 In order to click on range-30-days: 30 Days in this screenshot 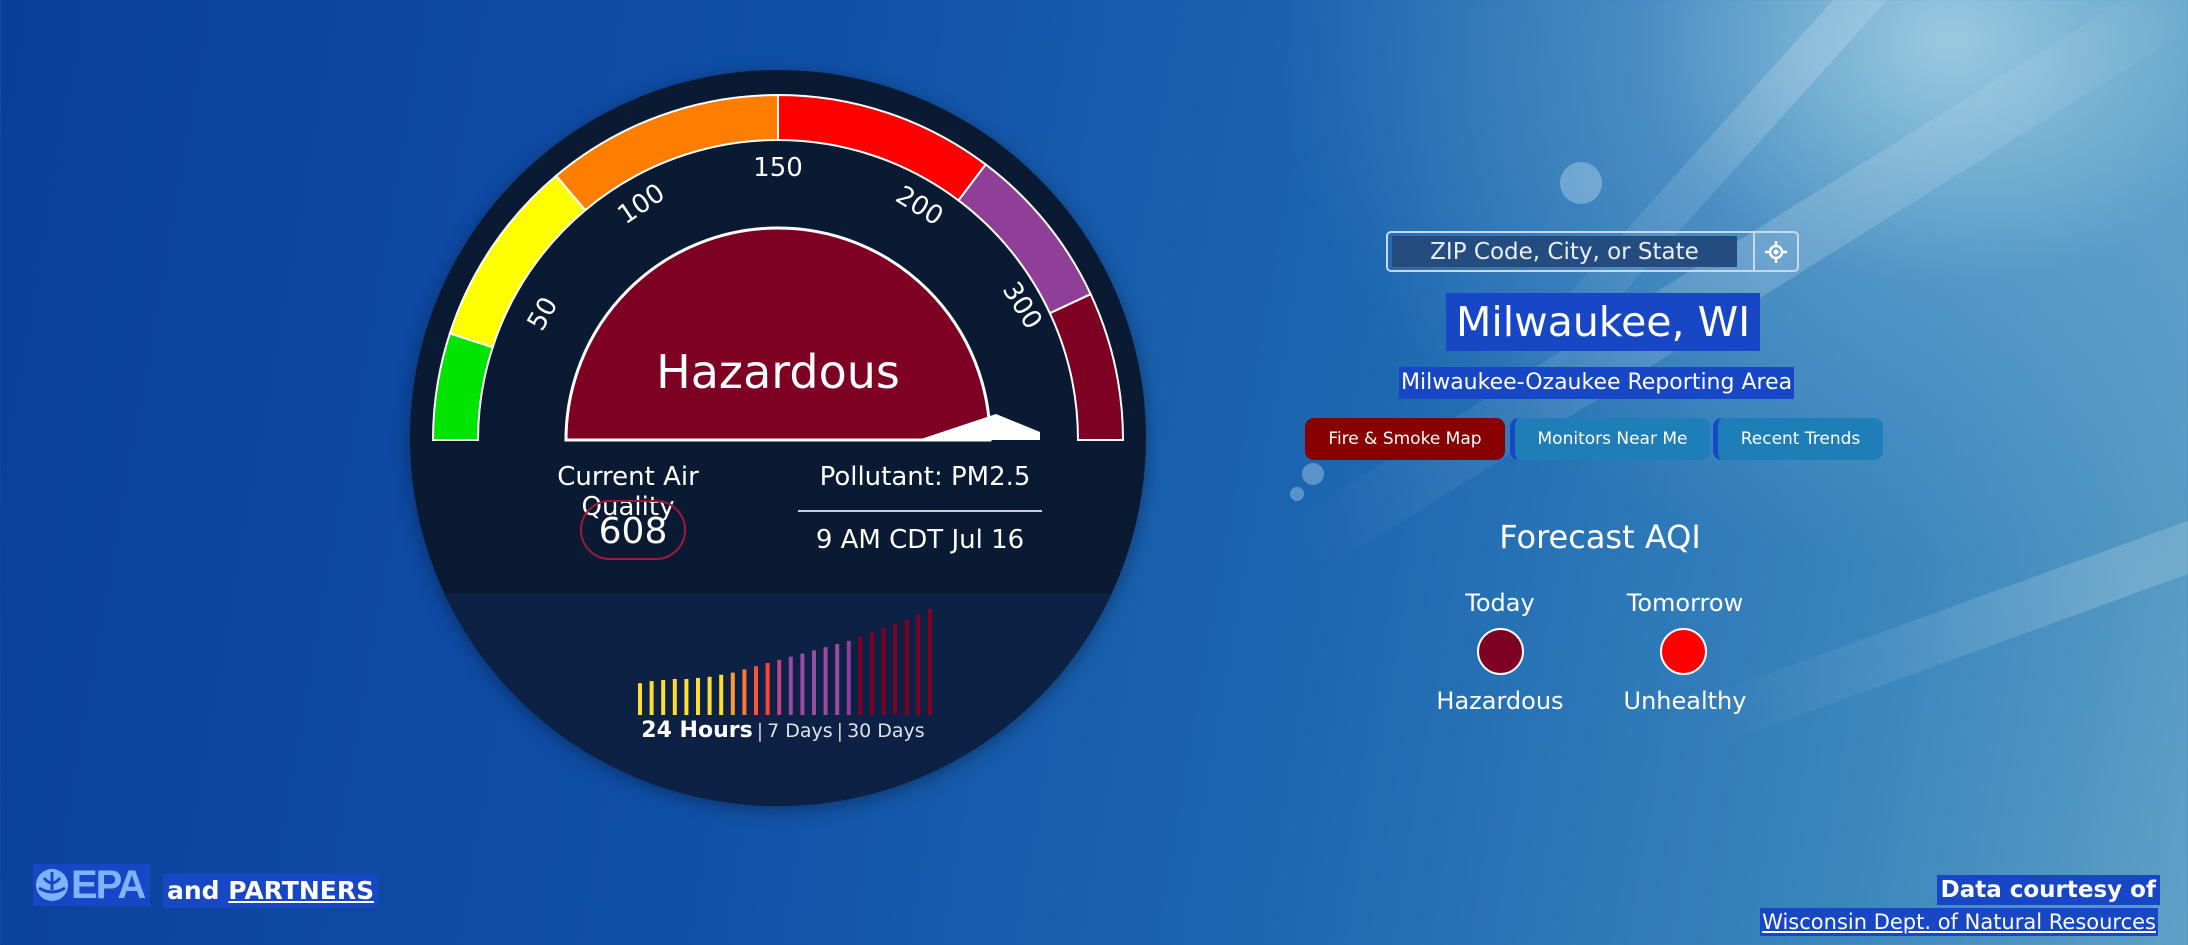, I will do `click(886, 731)`.